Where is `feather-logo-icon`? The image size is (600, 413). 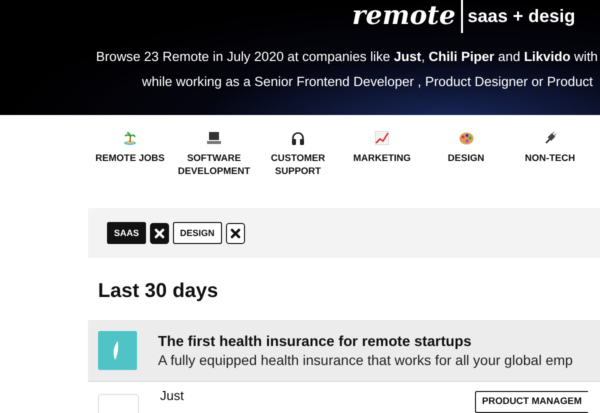 feather-logo-icon is located at coordinates (117, 350).